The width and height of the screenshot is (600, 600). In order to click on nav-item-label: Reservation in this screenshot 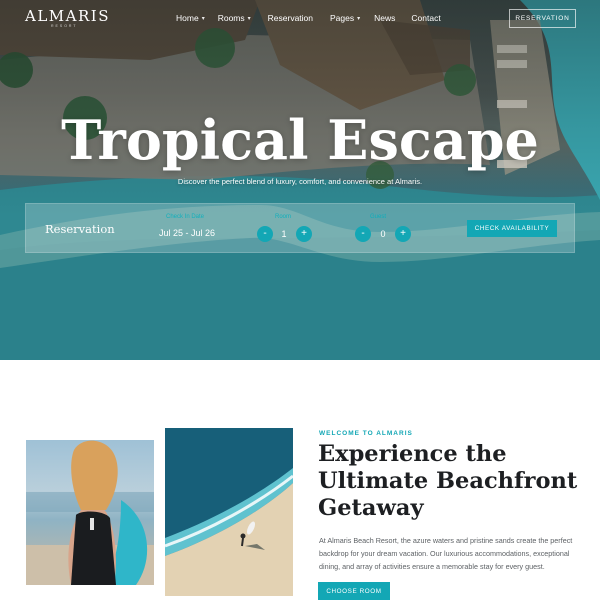, I will do `click(290, 18)`.